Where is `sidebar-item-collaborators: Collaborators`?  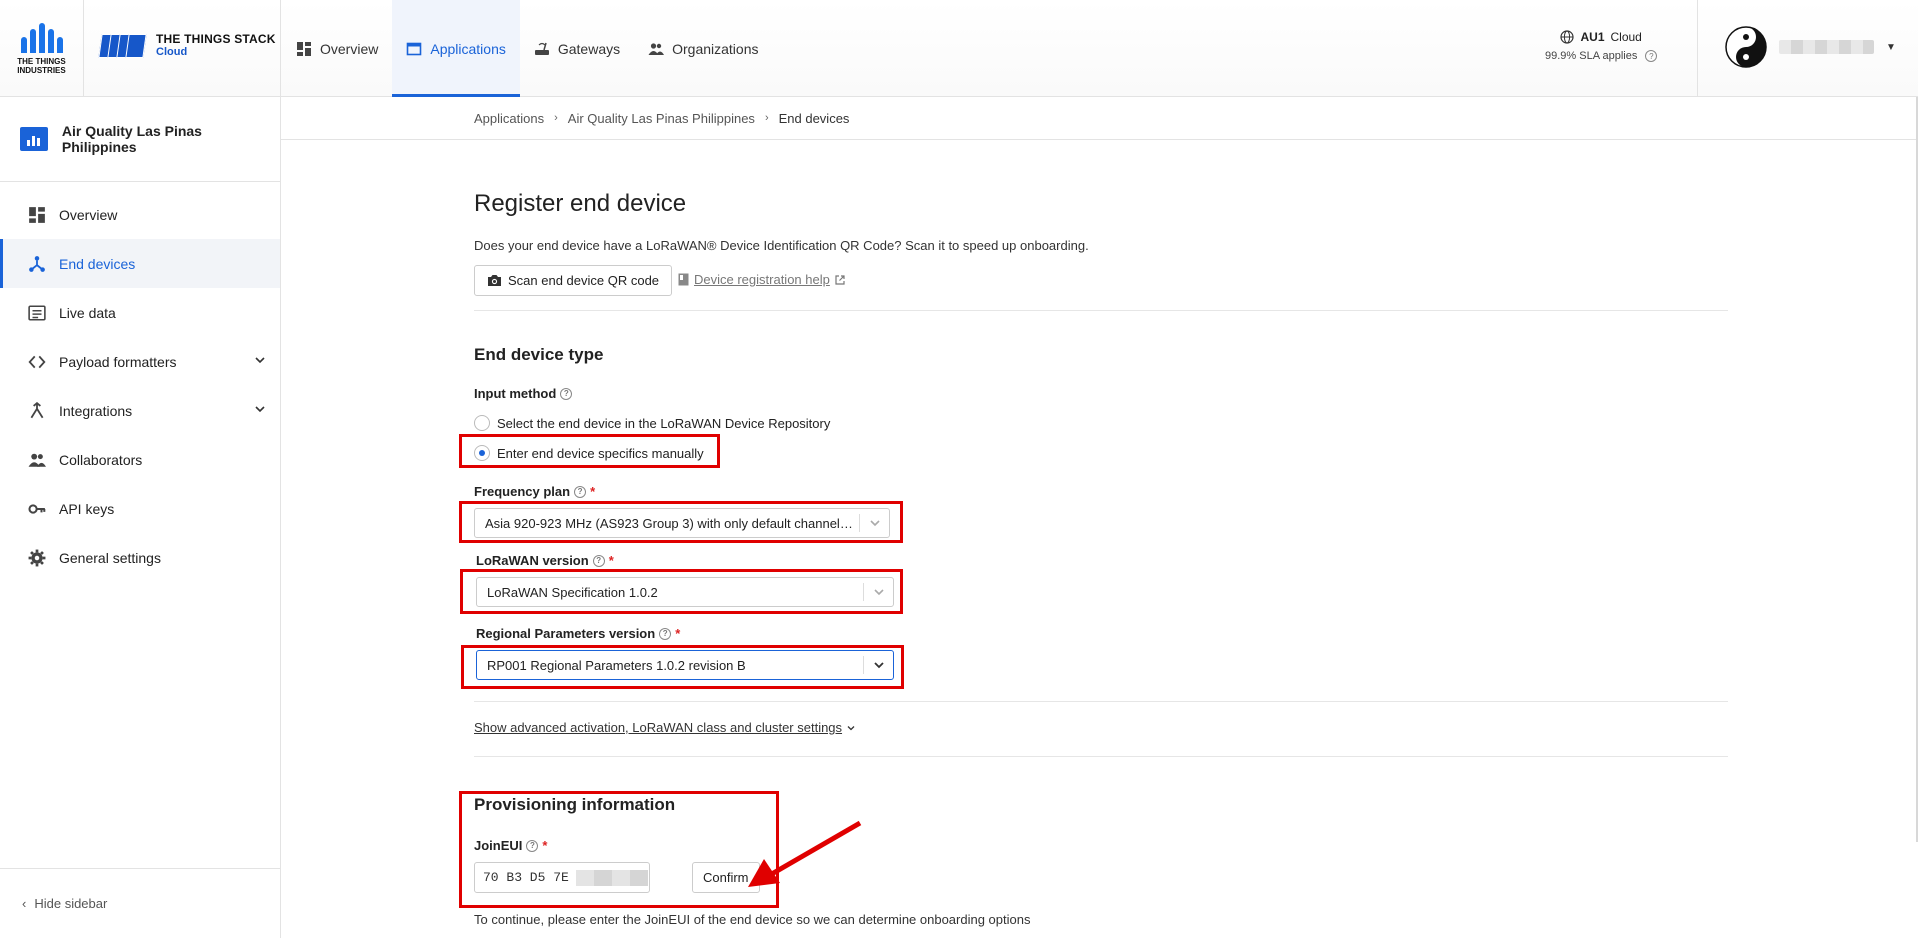 sidebar-item-collaborators: Collaborators is located at coordinates (140, 459).